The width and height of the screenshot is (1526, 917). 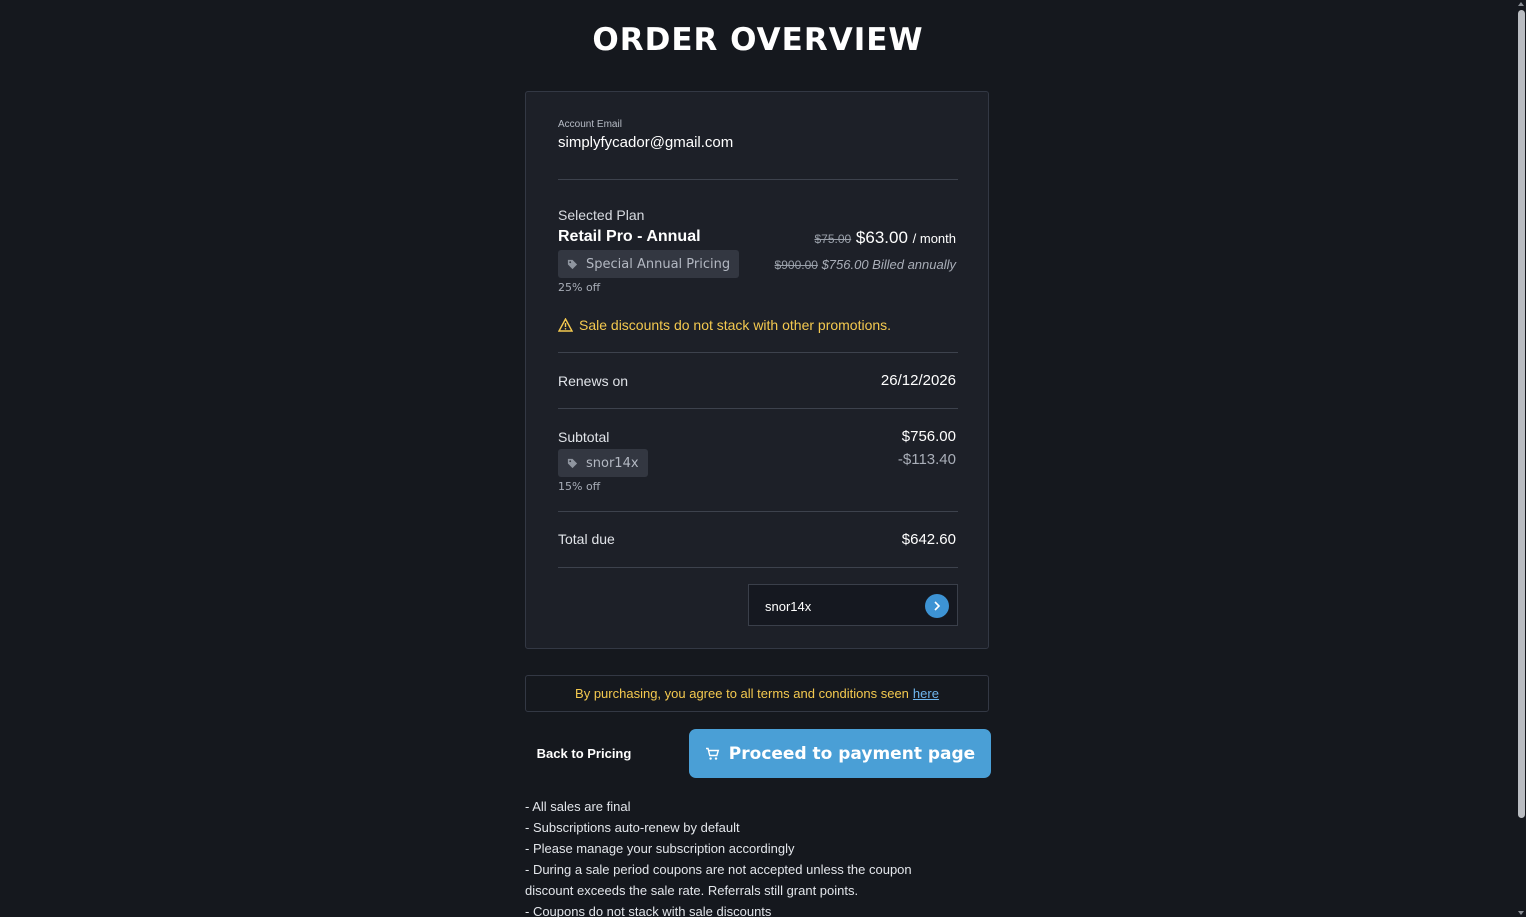 I want to click on promo-discount-percent: 25% off, so click(x=579, y=287).